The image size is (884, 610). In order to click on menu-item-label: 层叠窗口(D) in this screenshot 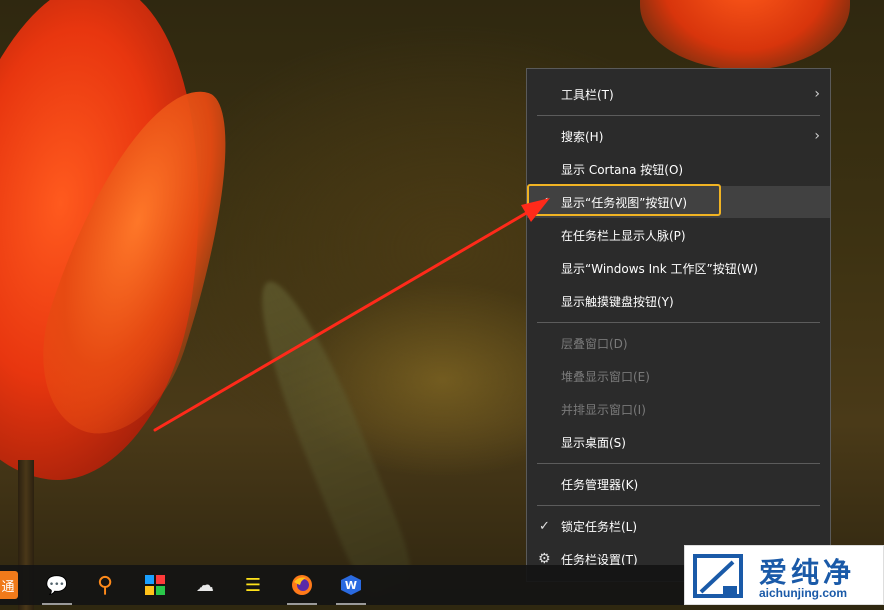, I will do `click(594, 343)`.